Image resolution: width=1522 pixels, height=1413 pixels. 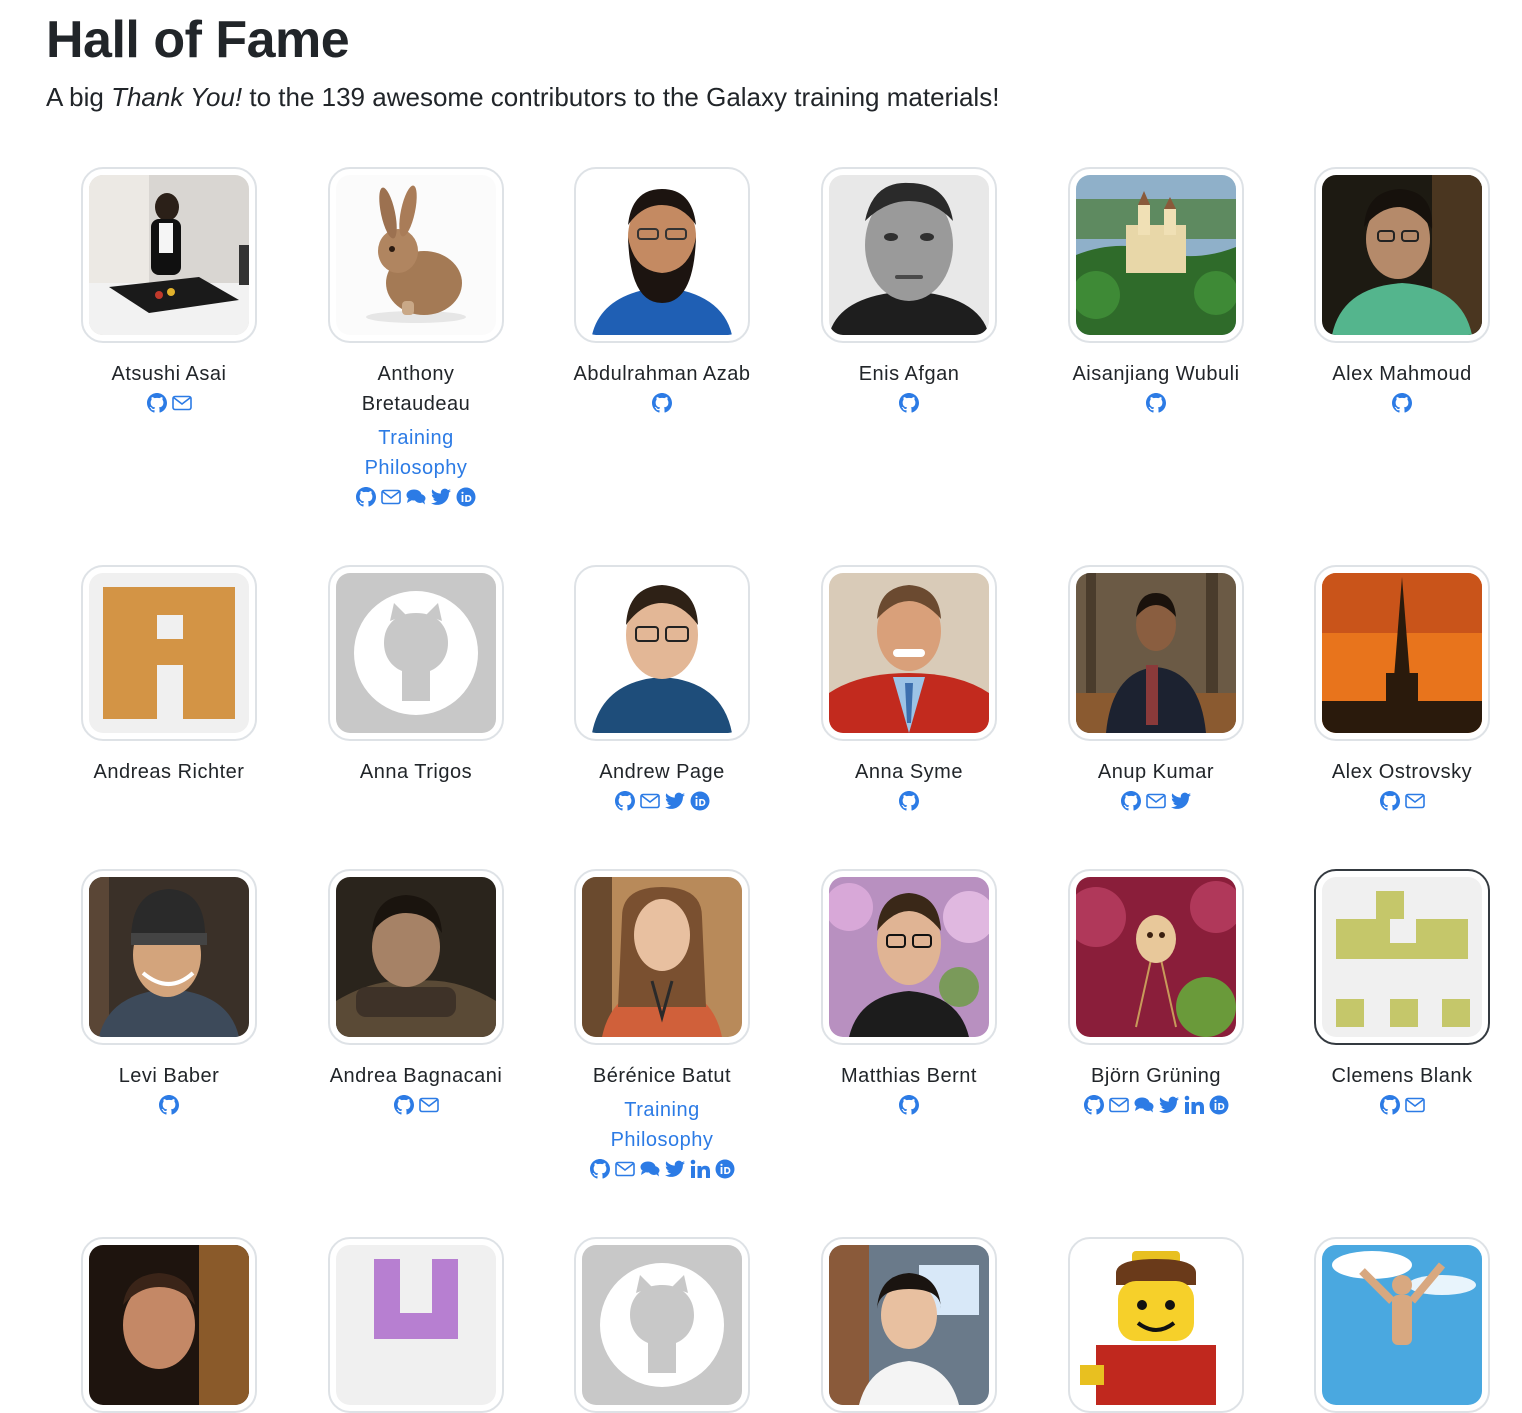 What do you see at coordinates (416, 772) in the screenshot?
I see `contributor-name: Anna Trigos` at bounding box center [416, 772].